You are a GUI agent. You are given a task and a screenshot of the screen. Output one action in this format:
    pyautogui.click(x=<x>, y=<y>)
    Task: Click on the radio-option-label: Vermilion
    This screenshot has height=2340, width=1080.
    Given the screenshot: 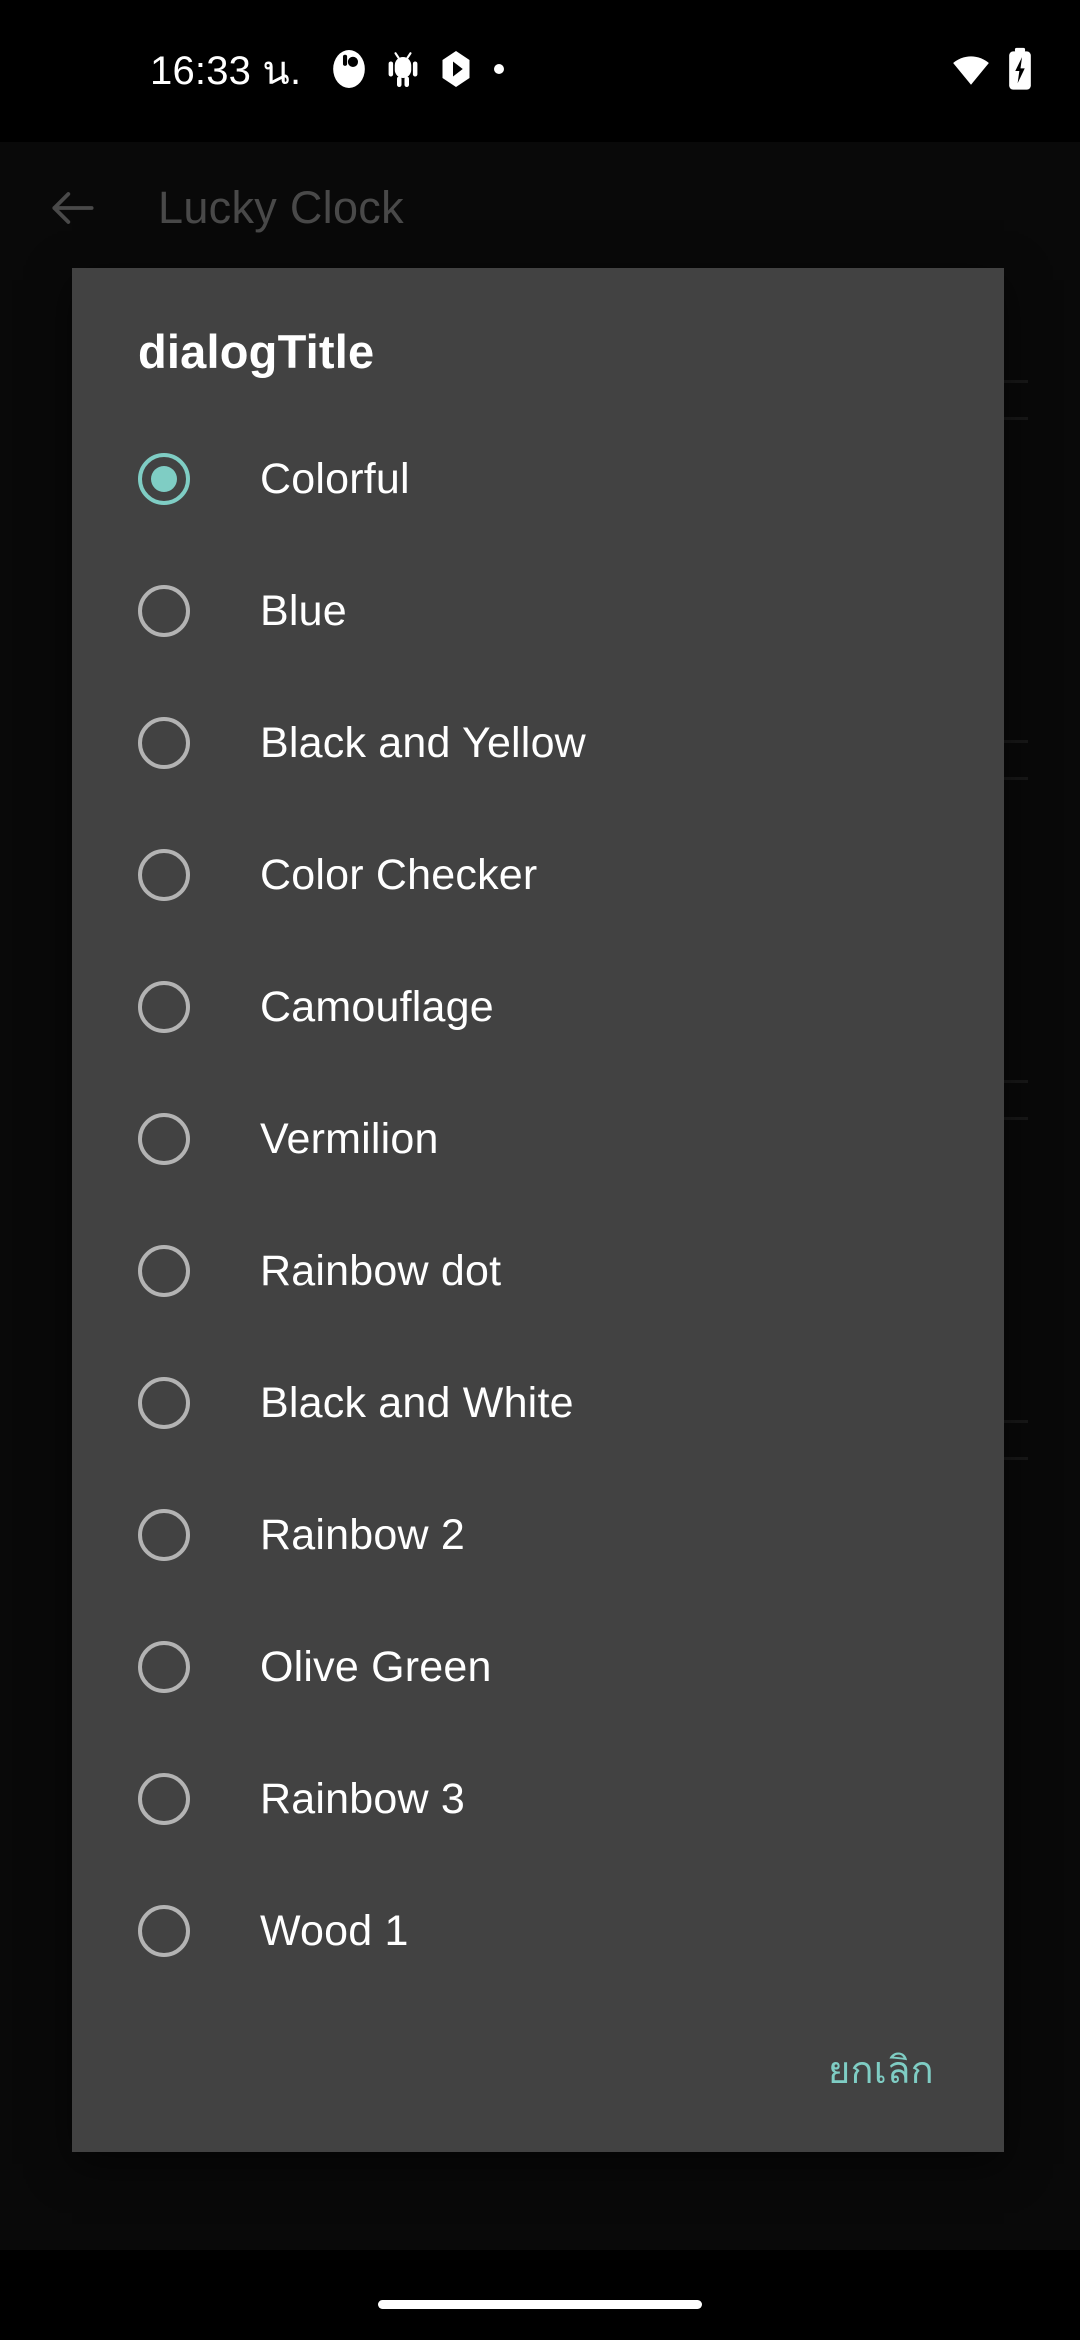 What is the action you would take?
    pyautogui.click(x=349, y=1138)
    